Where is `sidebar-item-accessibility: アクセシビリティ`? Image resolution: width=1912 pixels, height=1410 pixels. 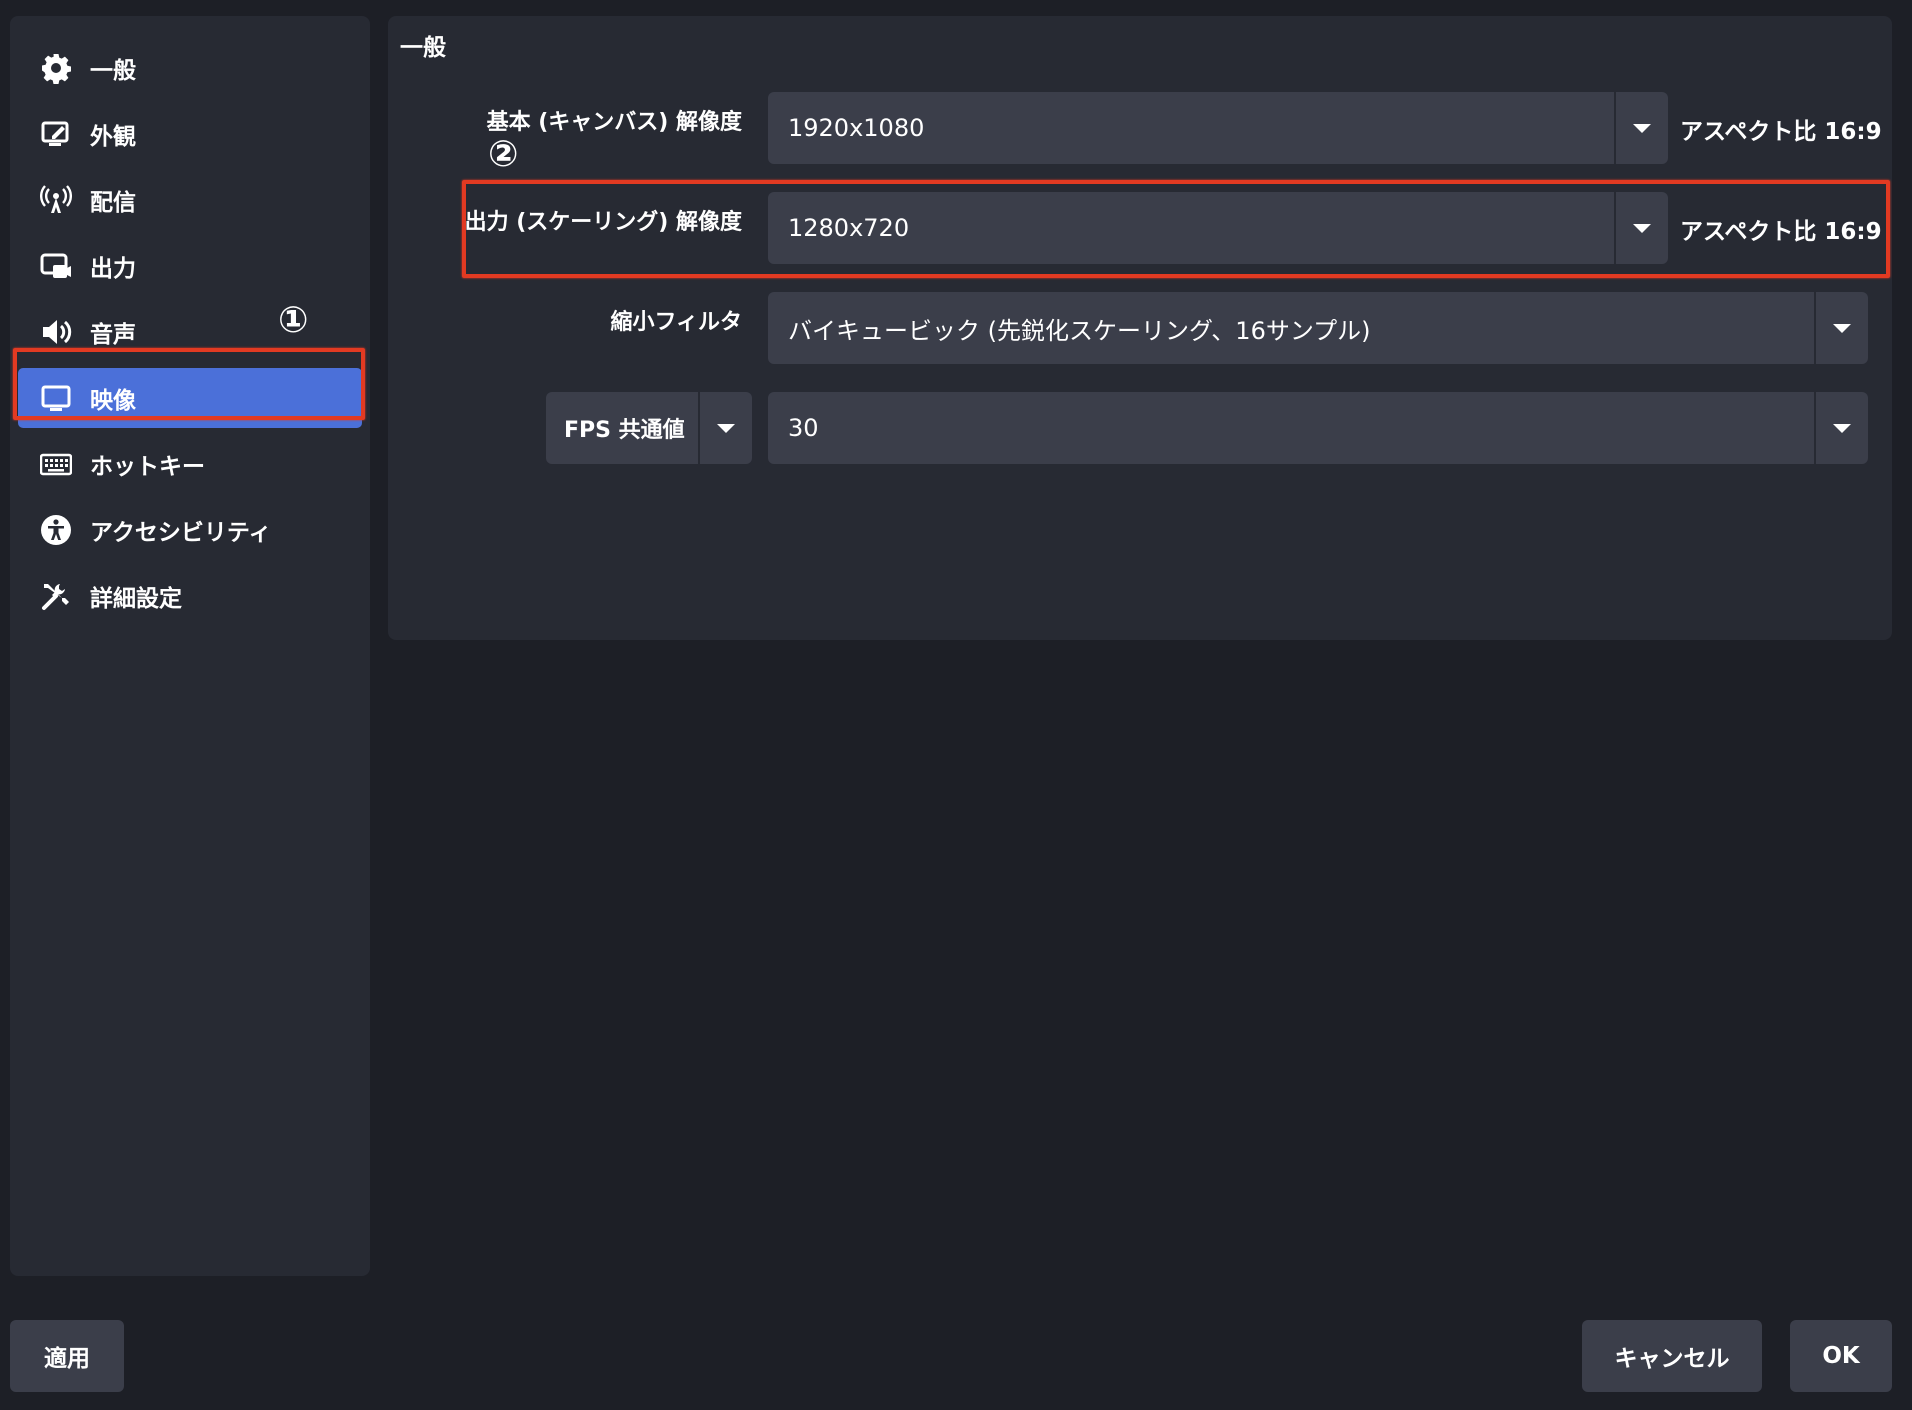
sidebar-item-accessibility: アクセシビリティ is located at coordinates (190, 530).